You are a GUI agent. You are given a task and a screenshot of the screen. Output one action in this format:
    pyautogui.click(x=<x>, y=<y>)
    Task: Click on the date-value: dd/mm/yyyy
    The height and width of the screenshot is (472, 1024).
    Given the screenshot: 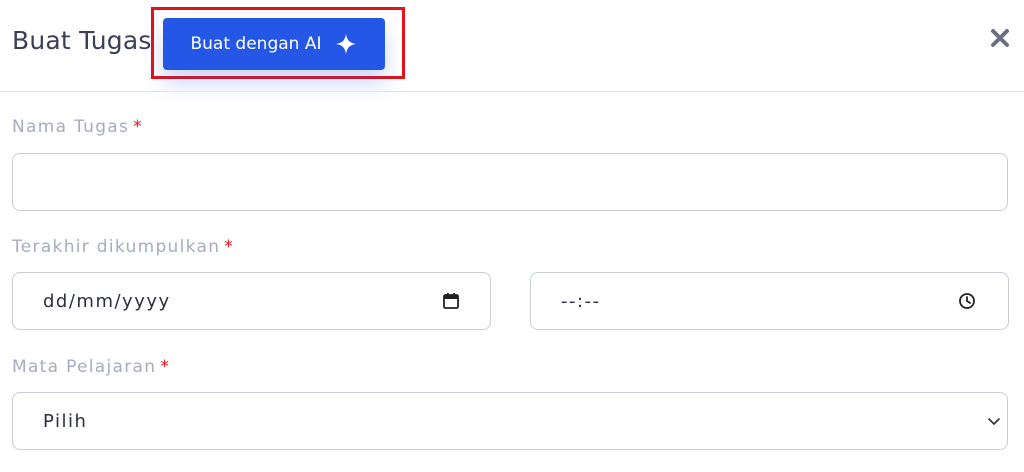 What is the action you would take?
    pyautogui.click(x=107, y=301)
    